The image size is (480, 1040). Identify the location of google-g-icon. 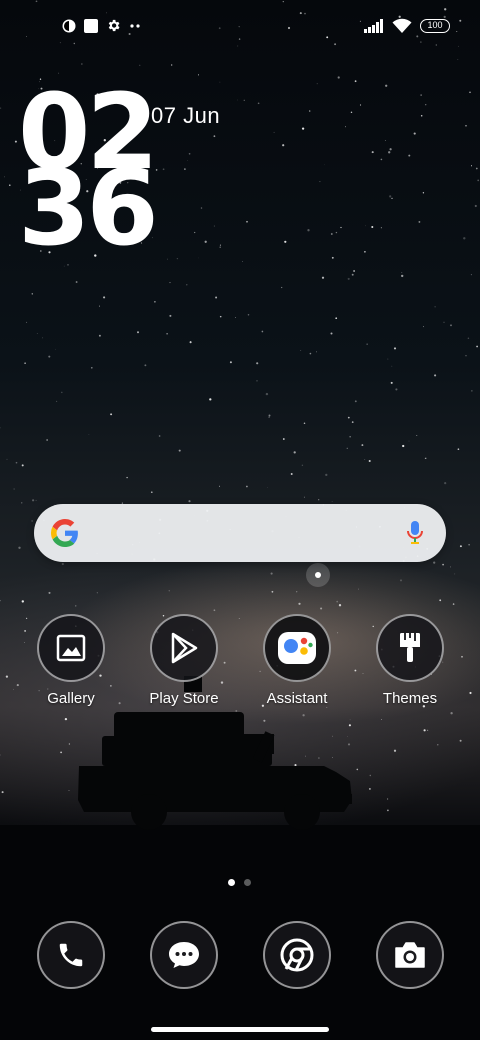
(64, 533).